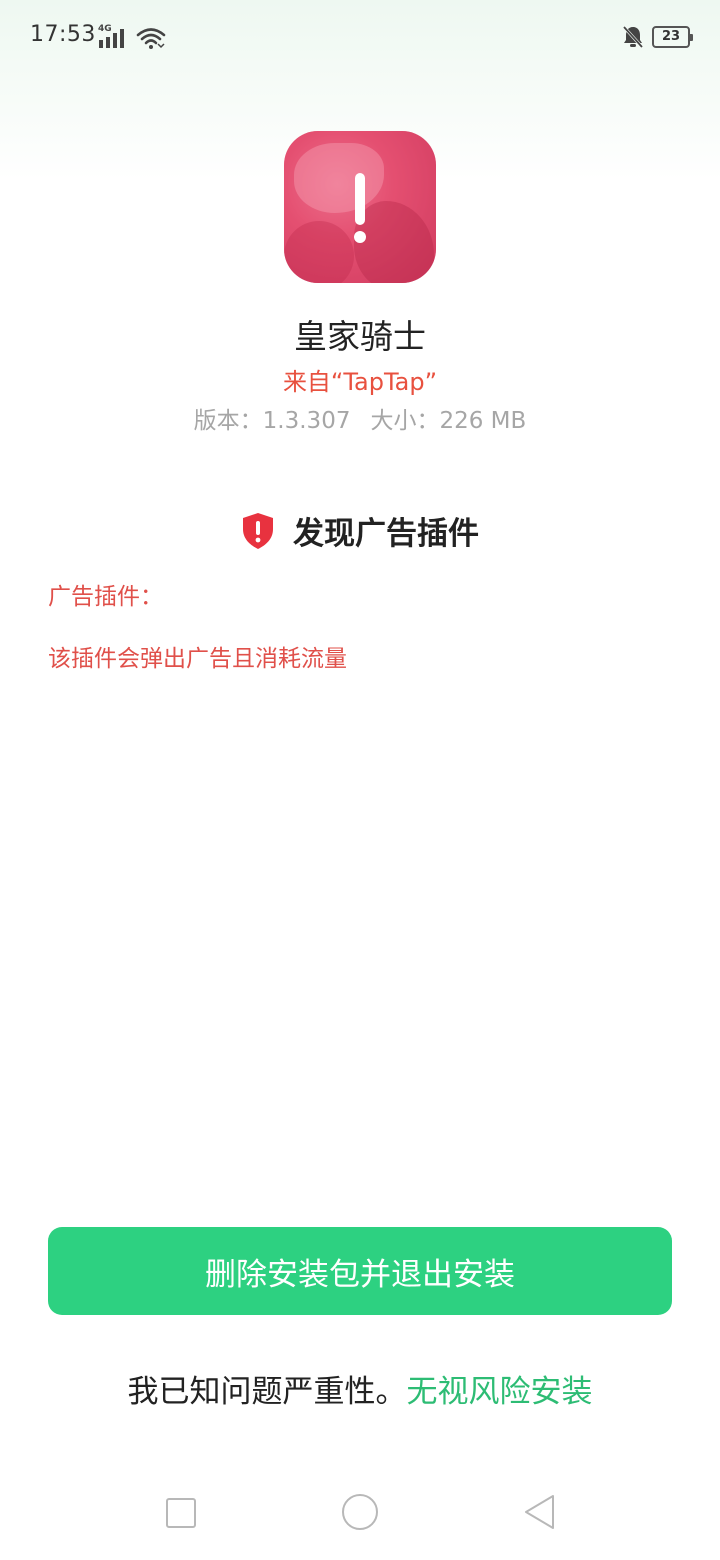 Image resolution: width=720 pixels, height=1560 pixels. Describe the element at coordinates (63, 34) in the screenshot. I see `status-time: 17:53` at that location.